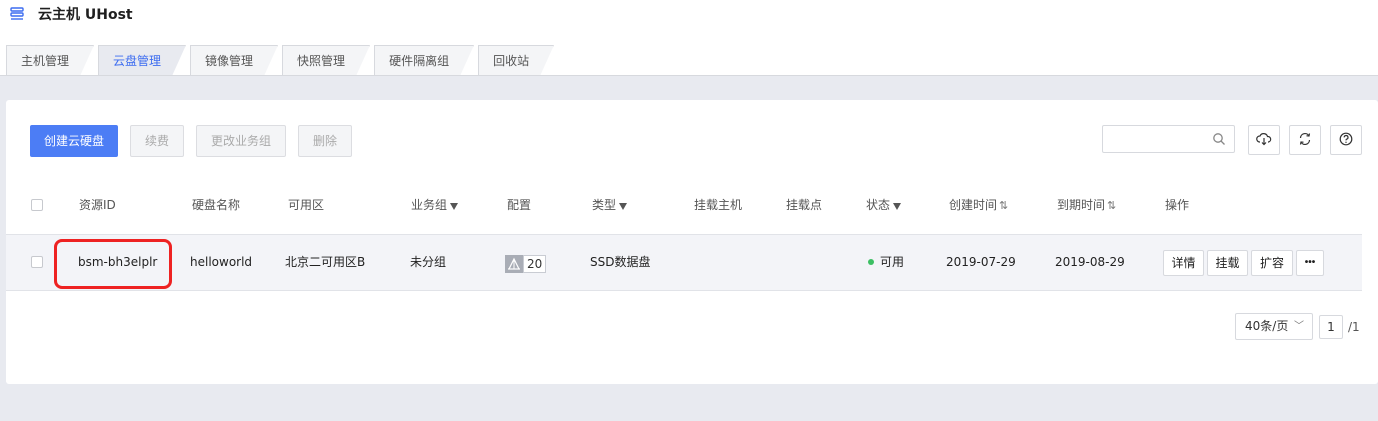 The image size is (1378, 421). I want to click on search-icon, so click(1219, 139).